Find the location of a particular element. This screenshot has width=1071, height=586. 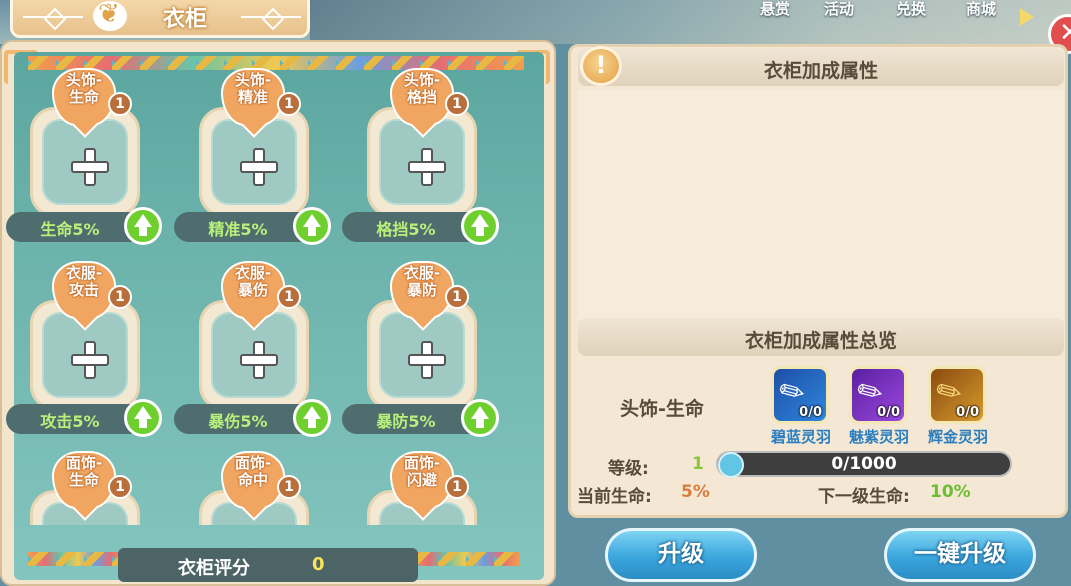

slot-tag: 衣服- 攻击 is located at coordinates (84, 290).